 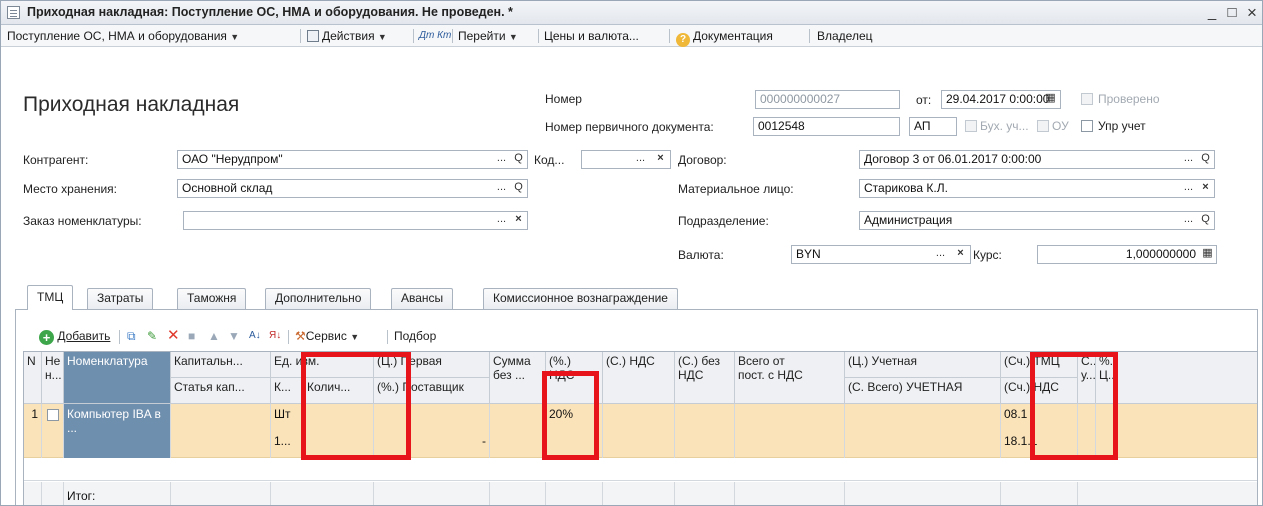 I want to click on service-menu: ⚒Сервис ▼, so click(x=327, y=336).